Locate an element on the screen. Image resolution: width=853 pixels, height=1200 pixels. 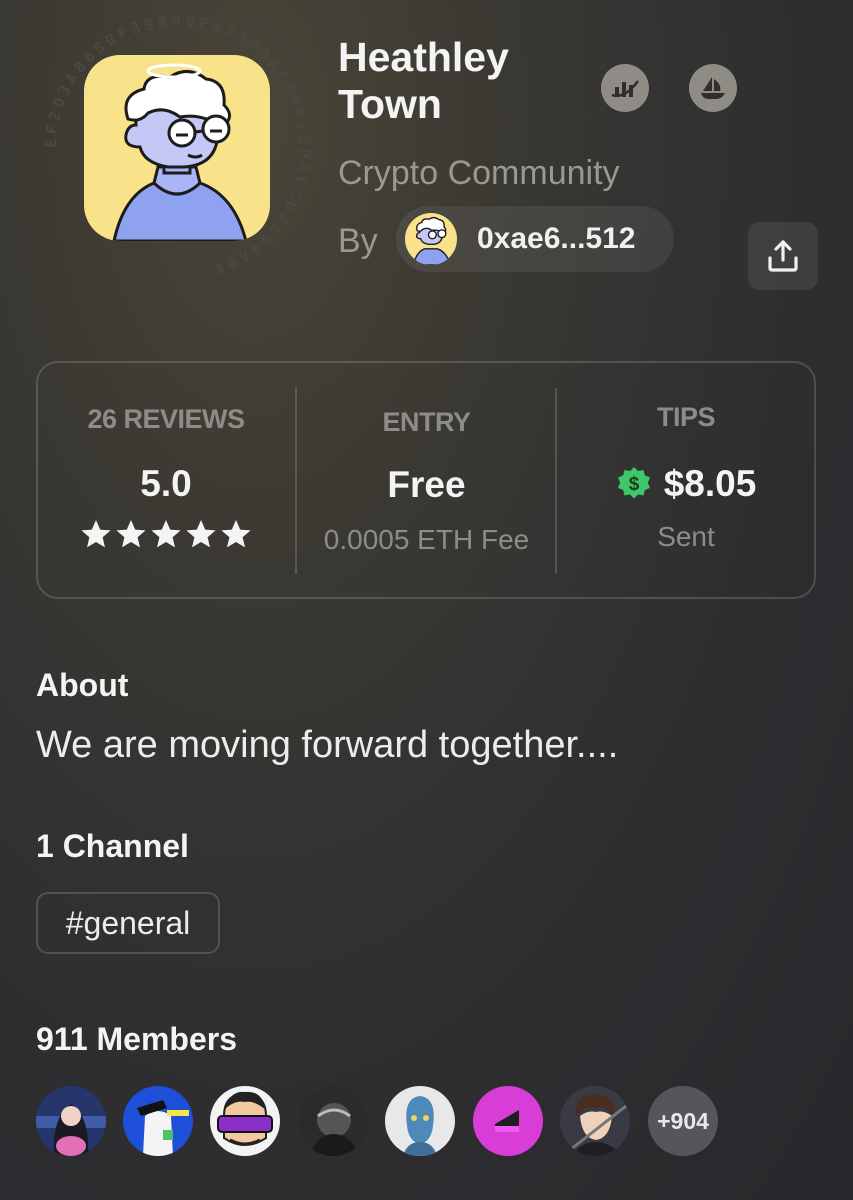
more-members-count: +904 is located at coordinates (683, 1121).